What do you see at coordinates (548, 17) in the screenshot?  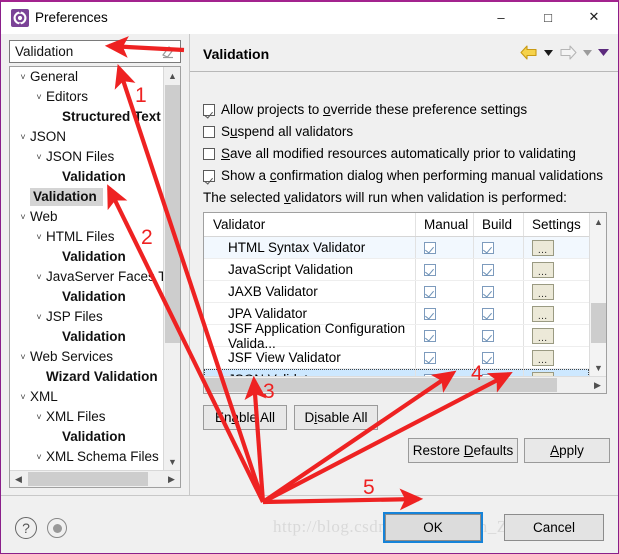 I see `maximize-button: □` at bounding box center [548, 17].